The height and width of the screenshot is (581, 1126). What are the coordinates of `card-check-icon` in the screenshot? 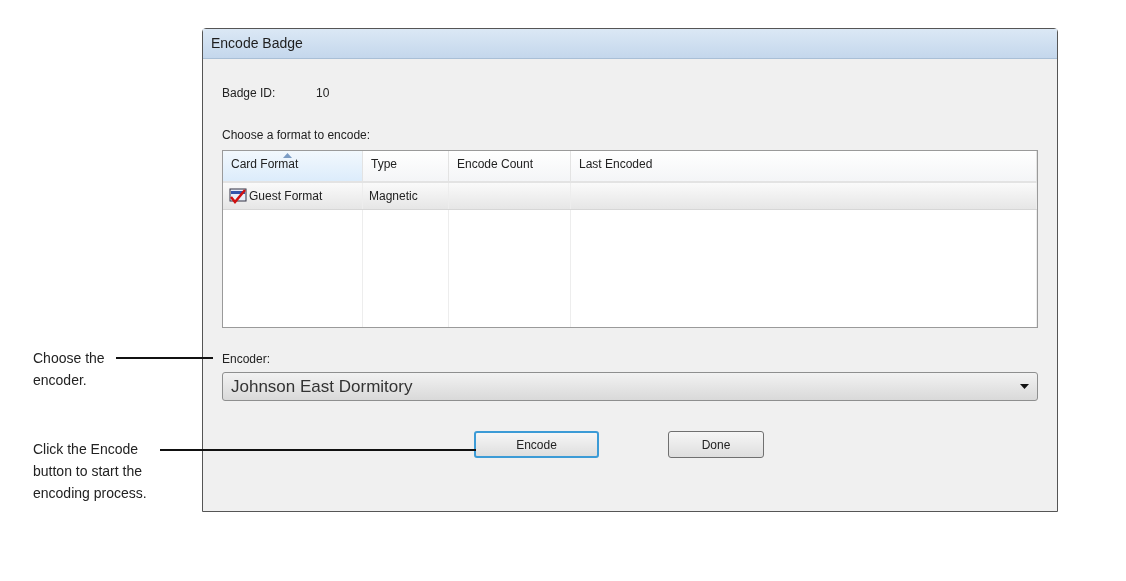 It's located at (238, 196).